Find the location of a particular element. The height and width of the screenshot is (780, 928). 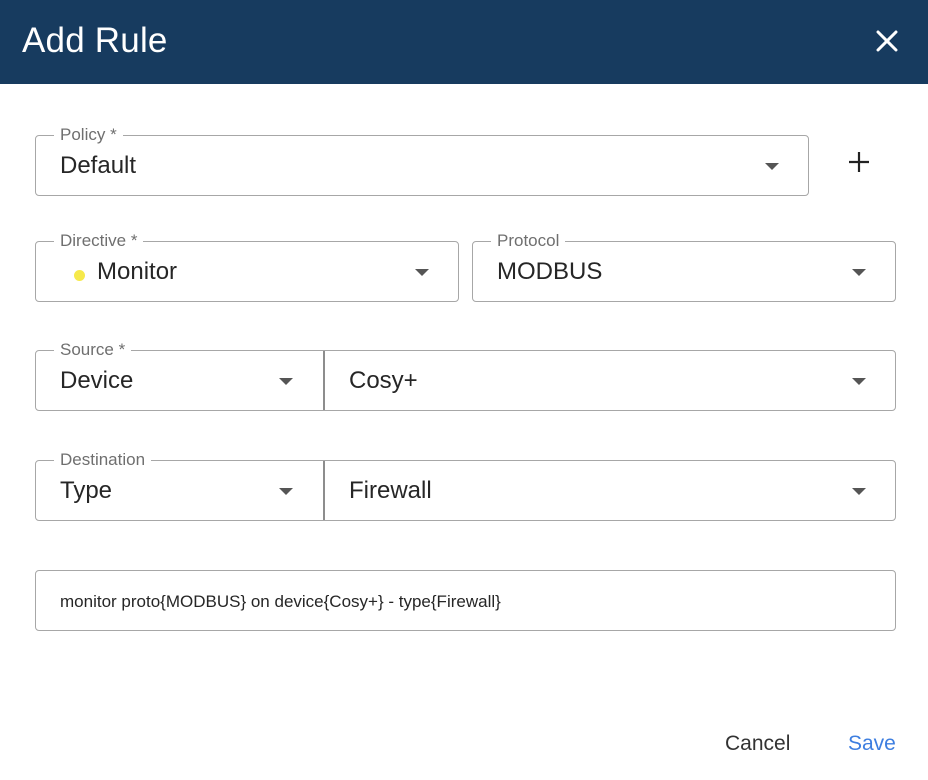

source-field: Source * Device Cosy+ is located at coordinates (465, 375).